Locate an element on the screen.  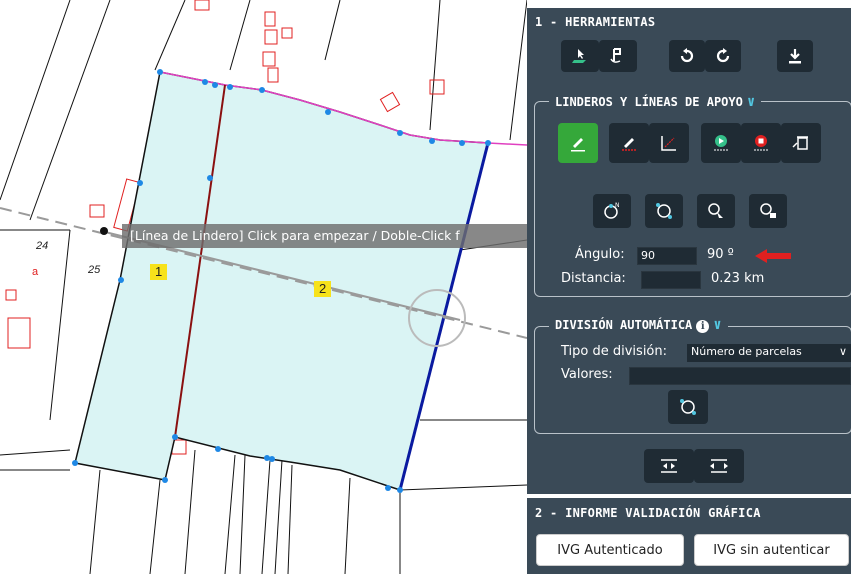
parcel-badge-1: 1 is located at coordinates (159, 272).